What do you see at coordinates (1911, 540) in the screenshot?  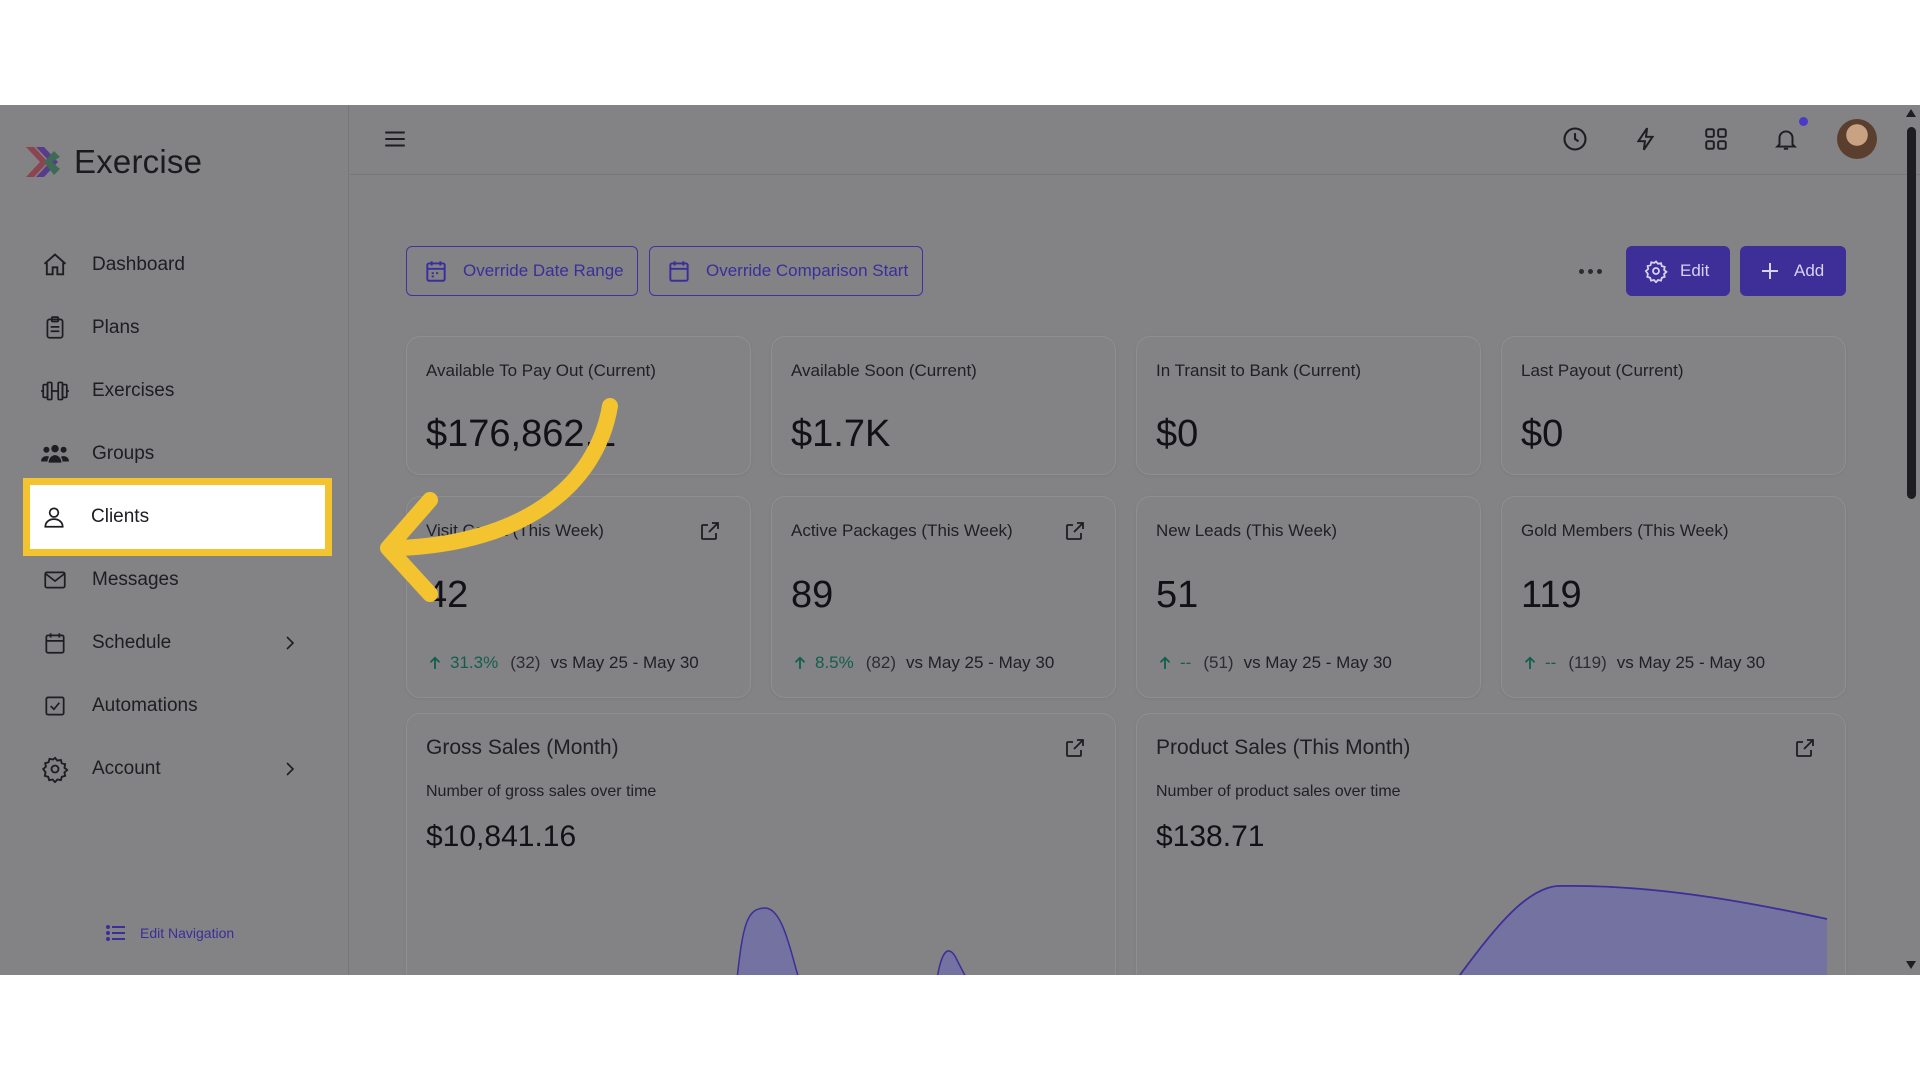 I see `scrollbar` at bounding box center [1911, 540].